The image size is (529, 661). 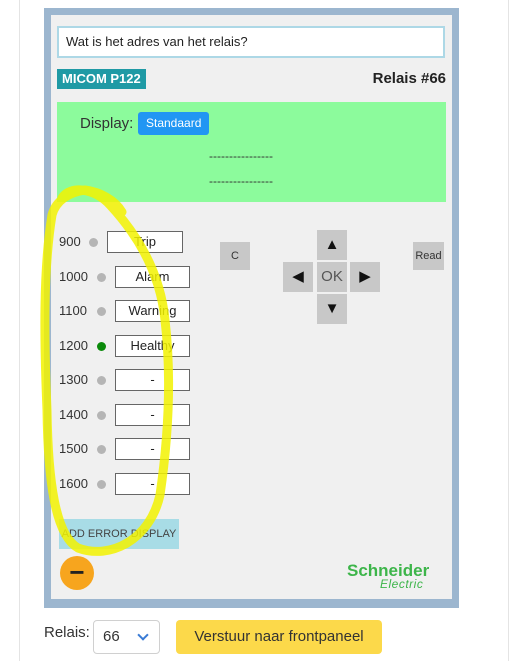 I want to click on led-code: 1200, so click(x=73, y=345).